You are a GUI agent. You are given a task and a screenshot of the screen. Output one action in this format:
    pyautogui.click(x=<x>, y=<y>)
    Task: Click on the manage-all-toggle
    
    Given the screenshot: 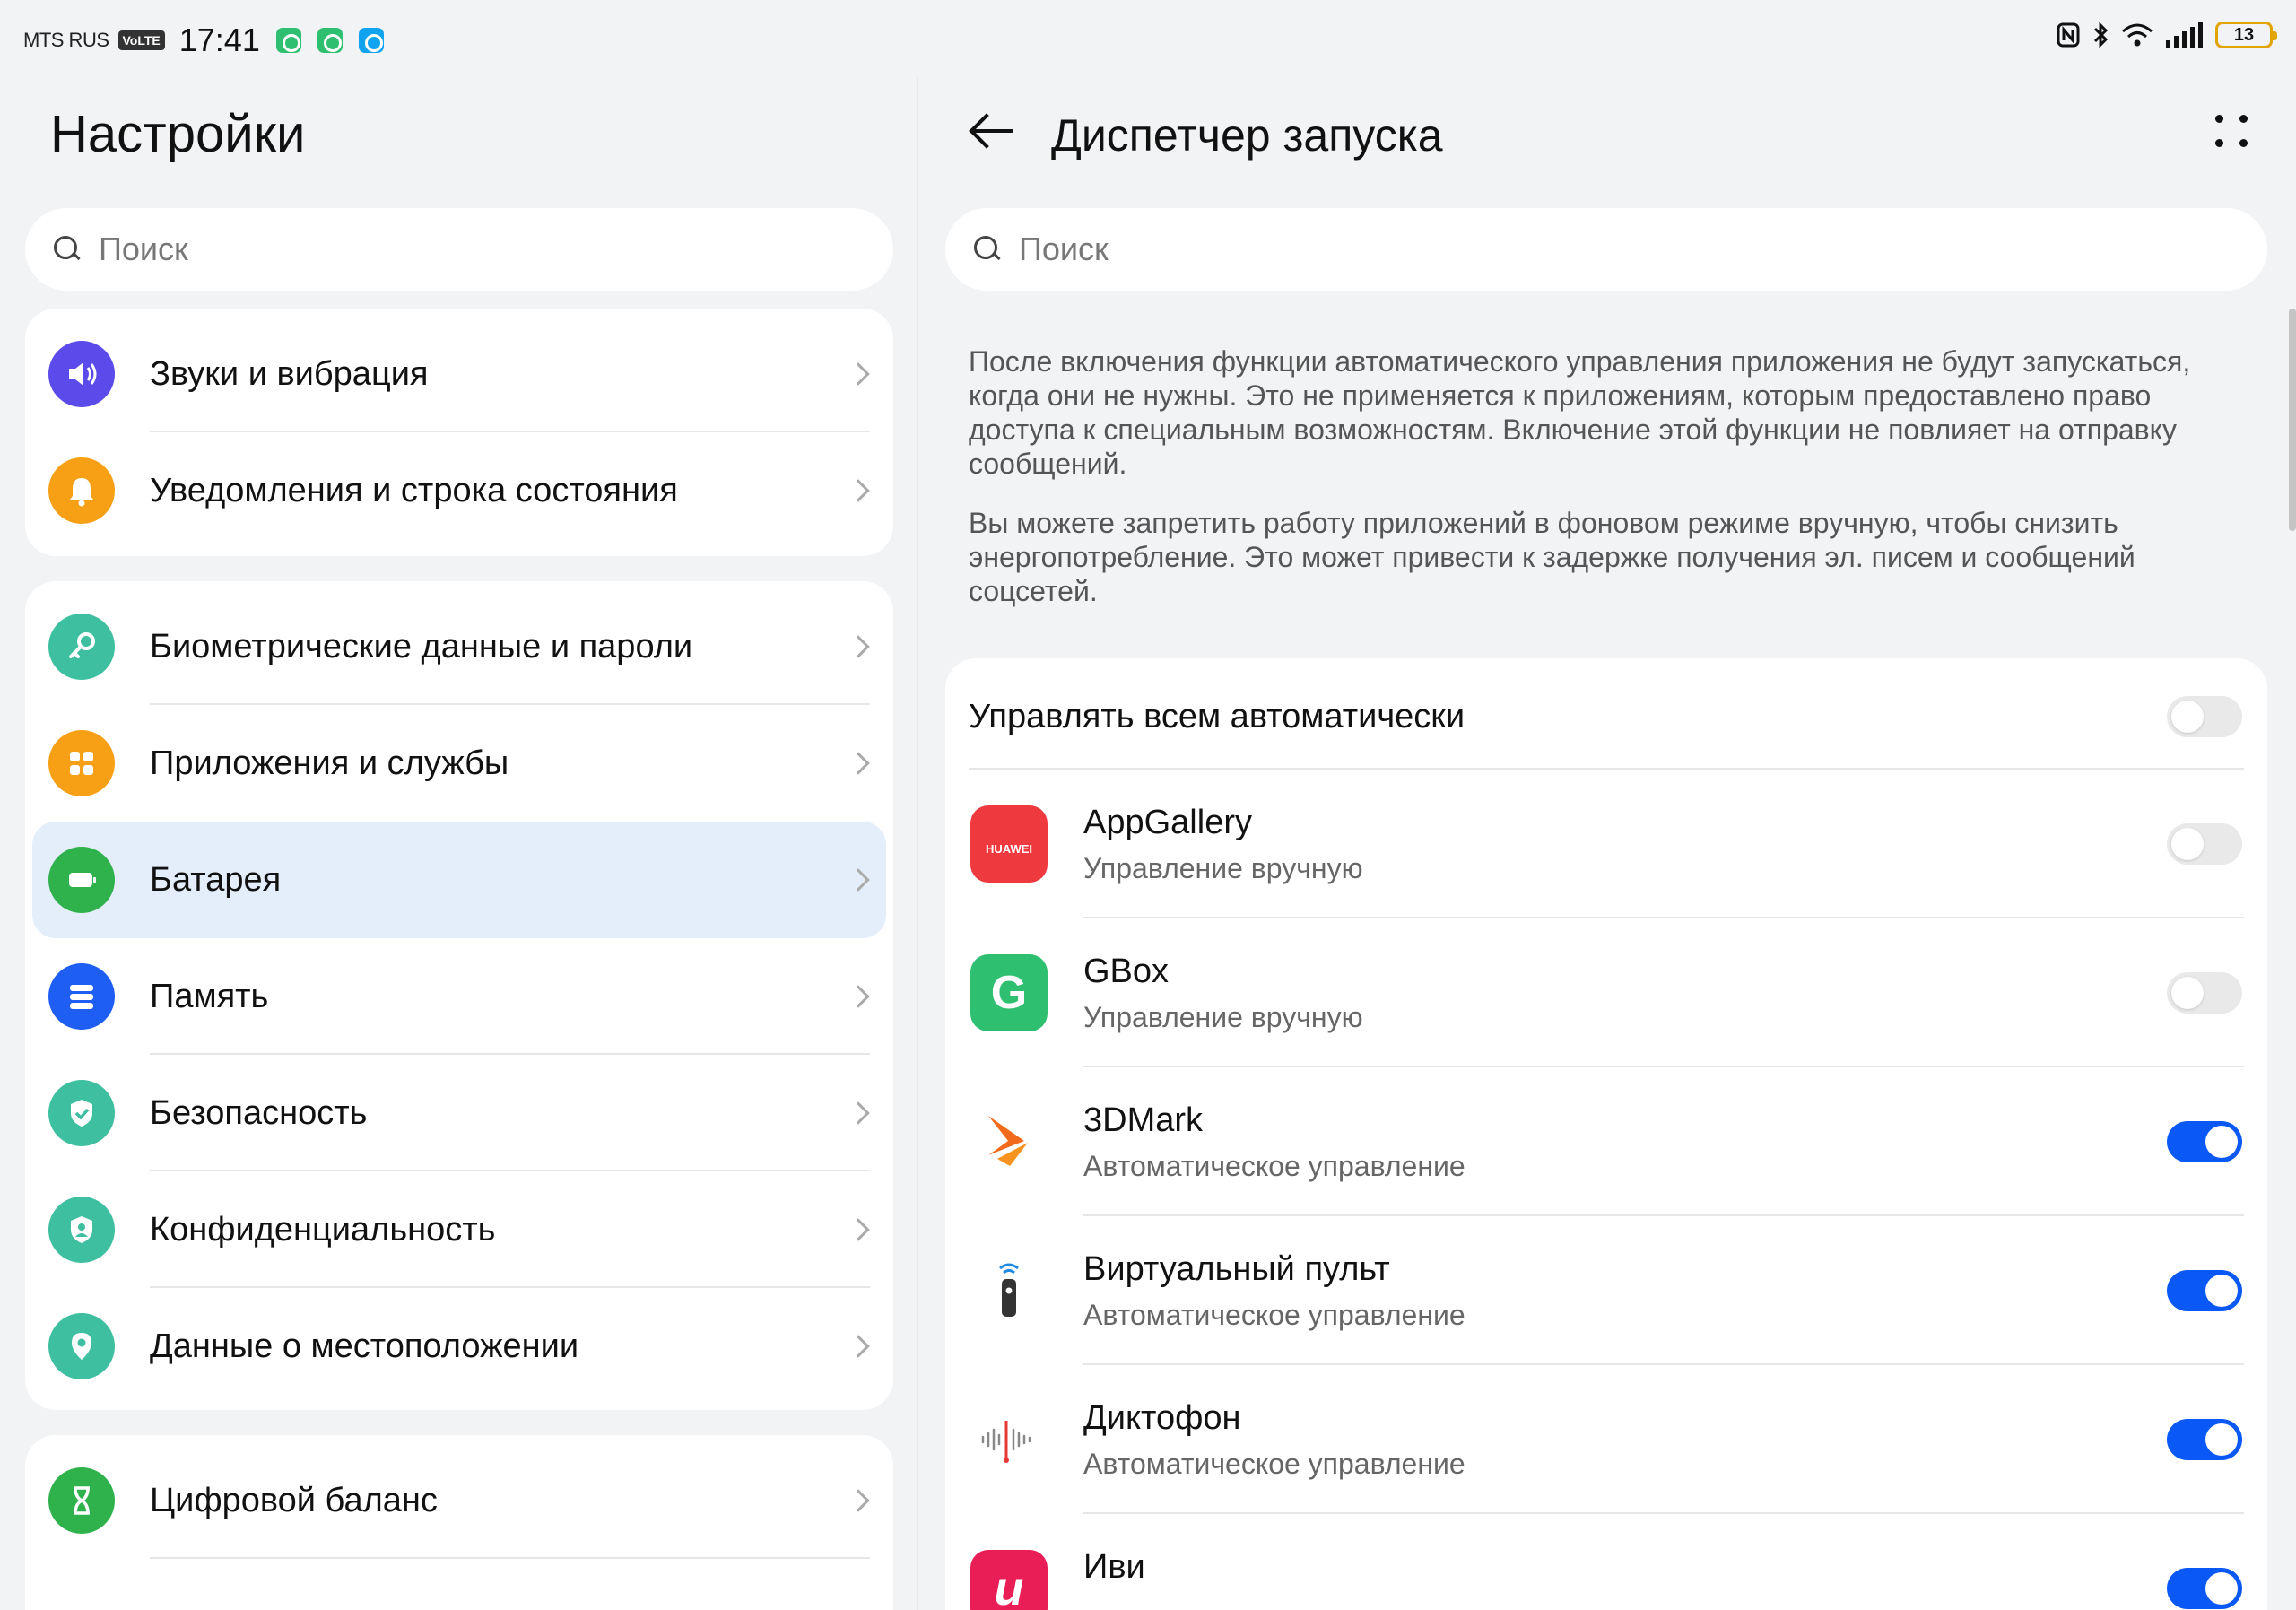 What is the action you would take?
    pyautogui.click(x=2204, y=716)
    